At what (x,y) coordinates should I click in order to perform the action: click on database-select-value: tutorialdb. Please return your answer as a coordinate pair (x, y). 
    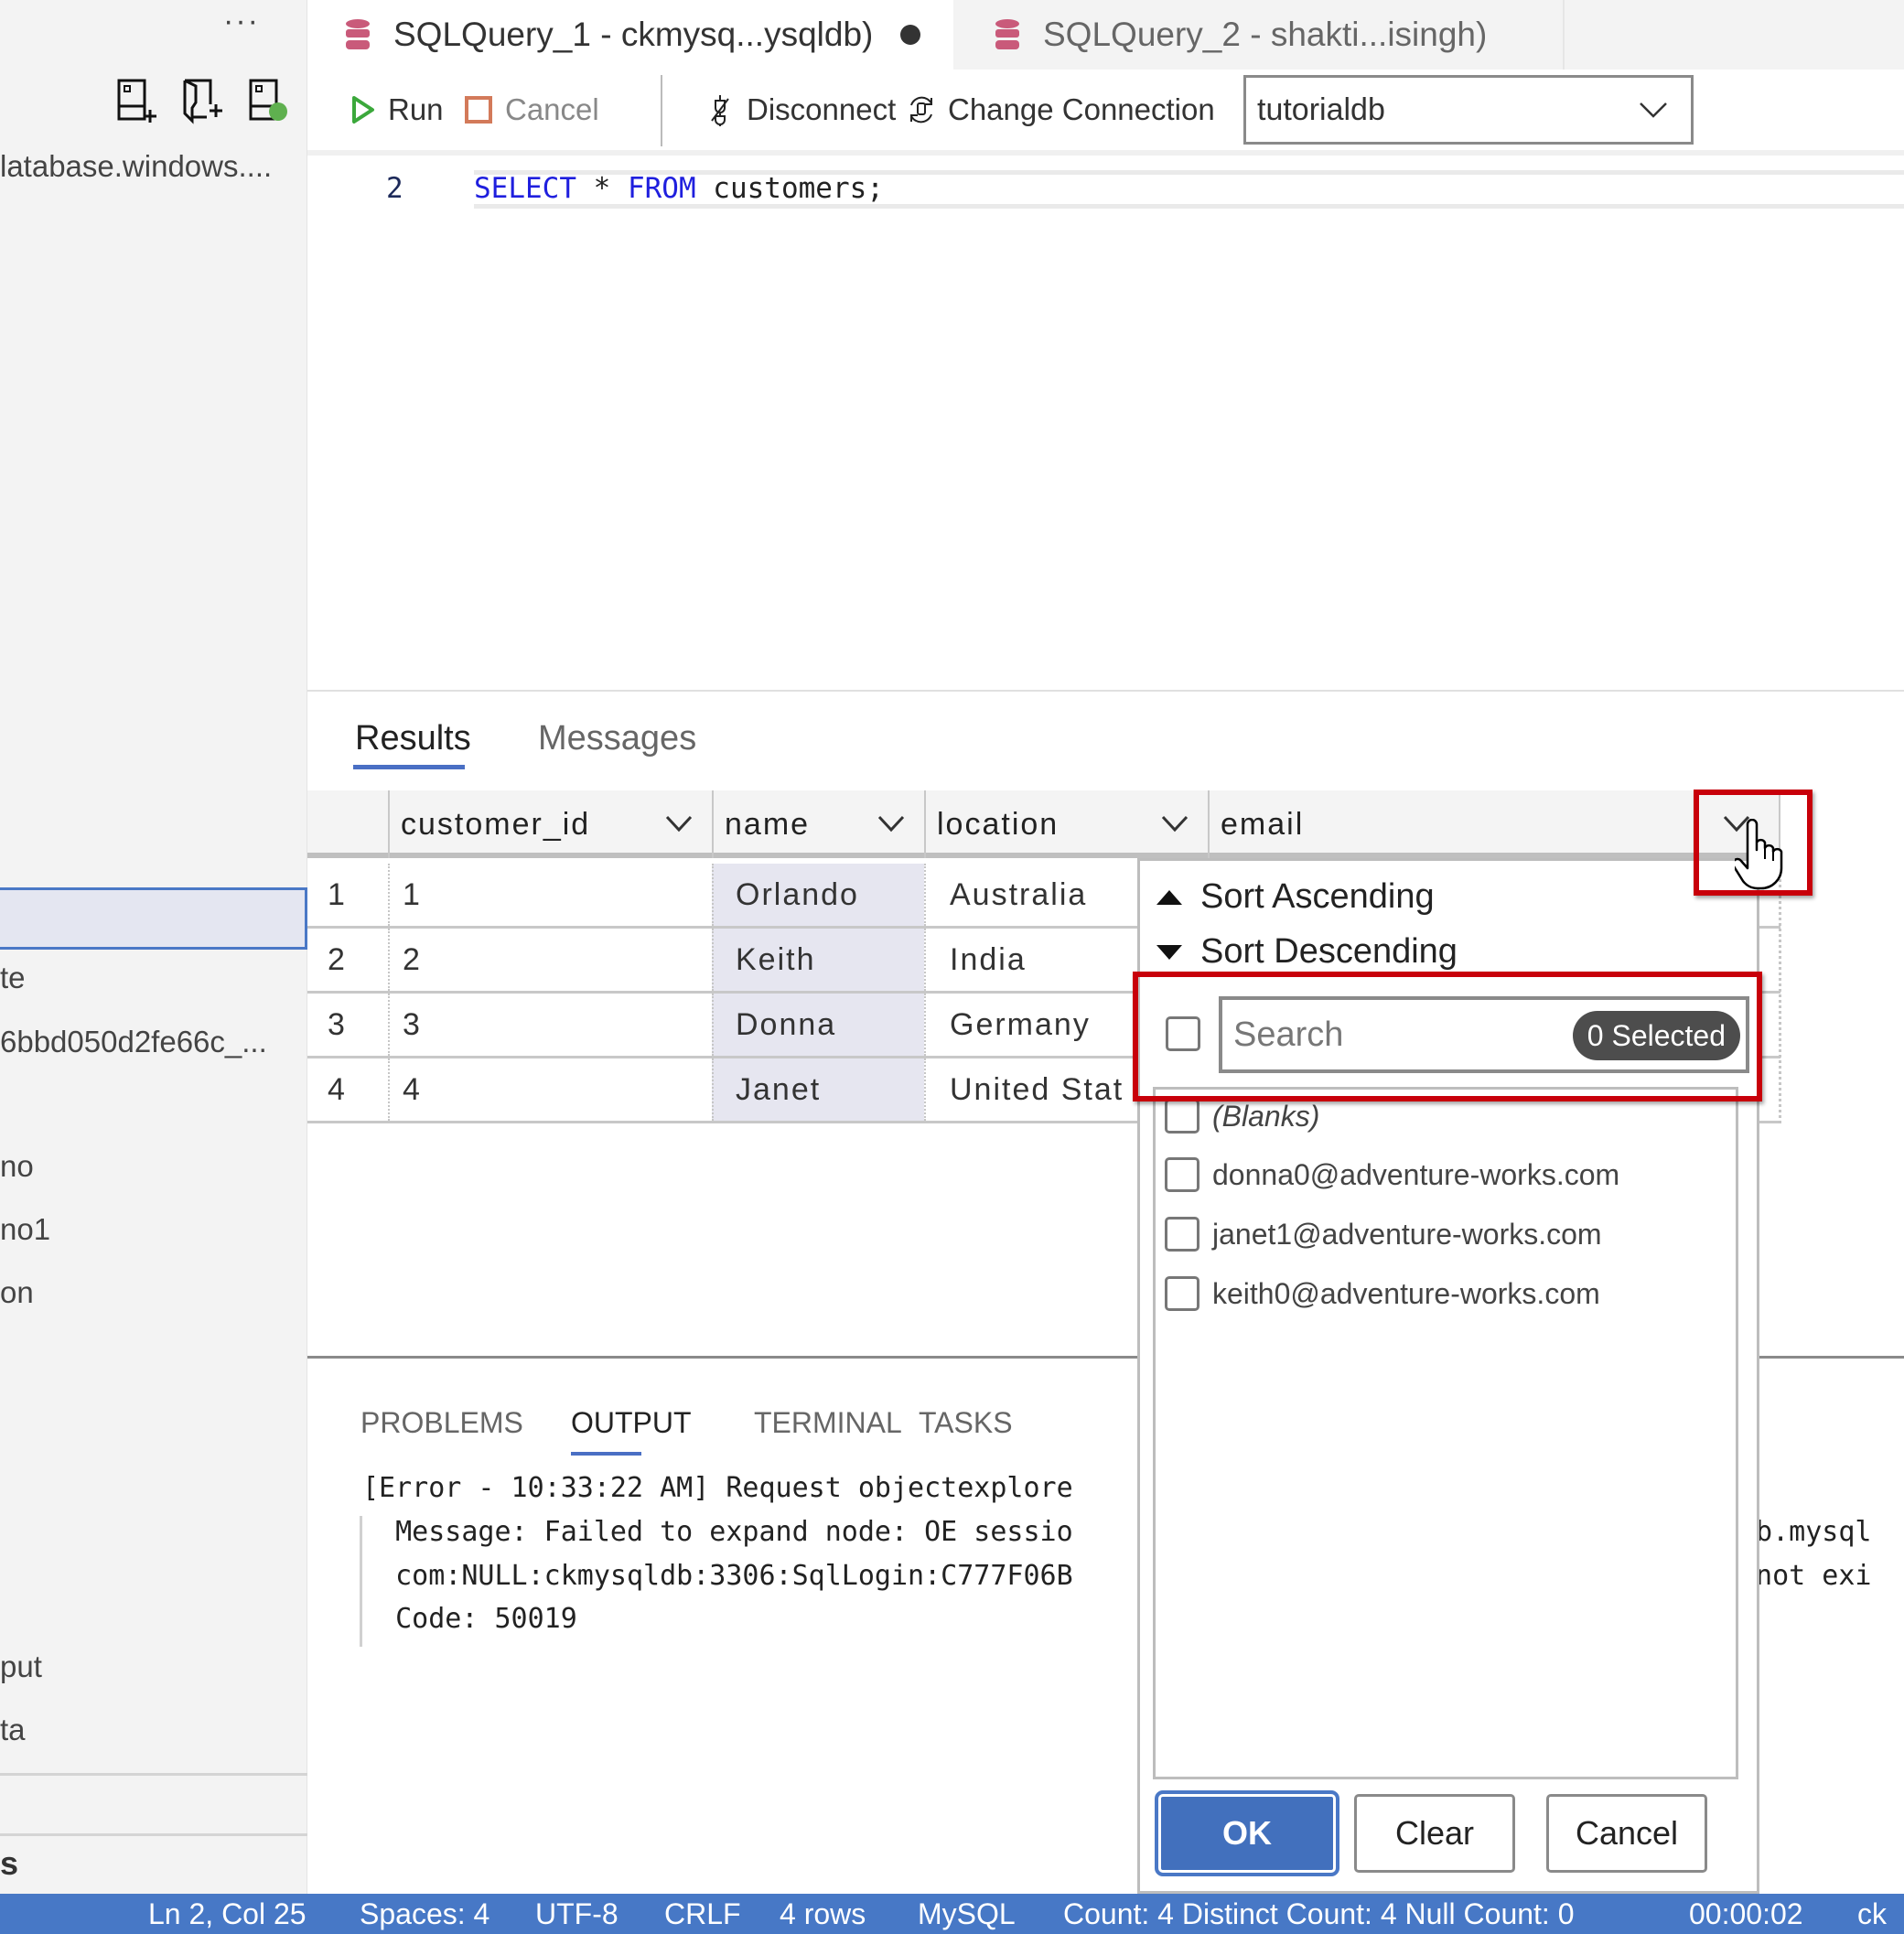
    Looking at the image, I should click on (1321, 109).